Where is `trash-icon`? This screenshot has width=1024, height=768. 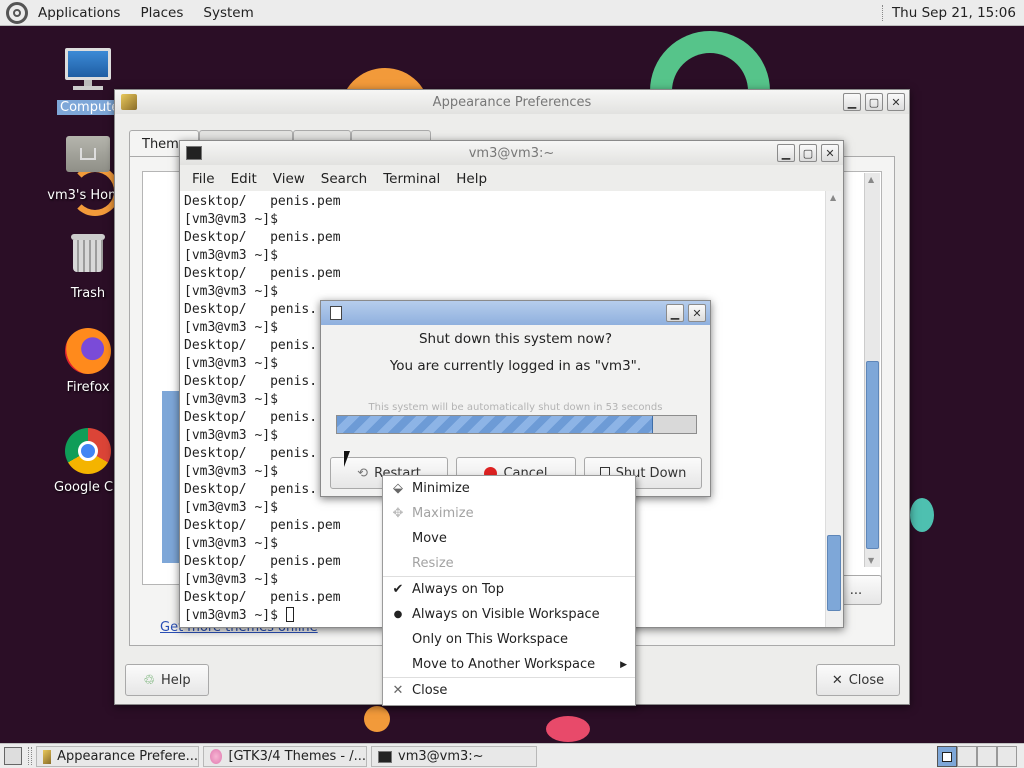
trash-icon is located at coordinates (88, 258).